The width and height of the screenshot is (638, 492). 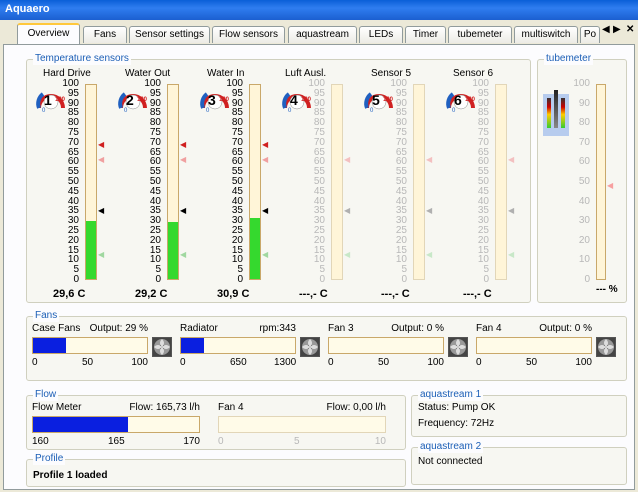 I want to click on tubemeter-icon, so click(x=556, y=113).